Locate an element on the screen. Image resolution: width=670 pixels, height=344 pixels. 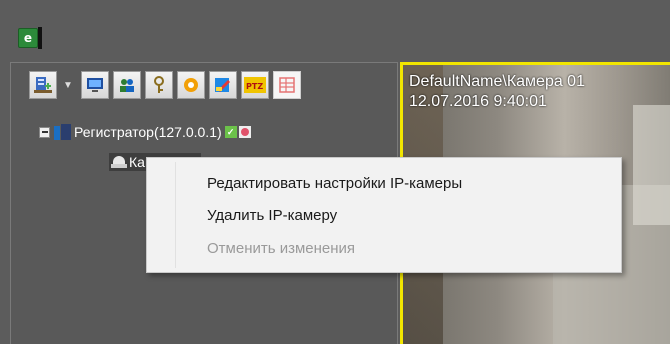
key-icon is located at coordinates (159, 84).